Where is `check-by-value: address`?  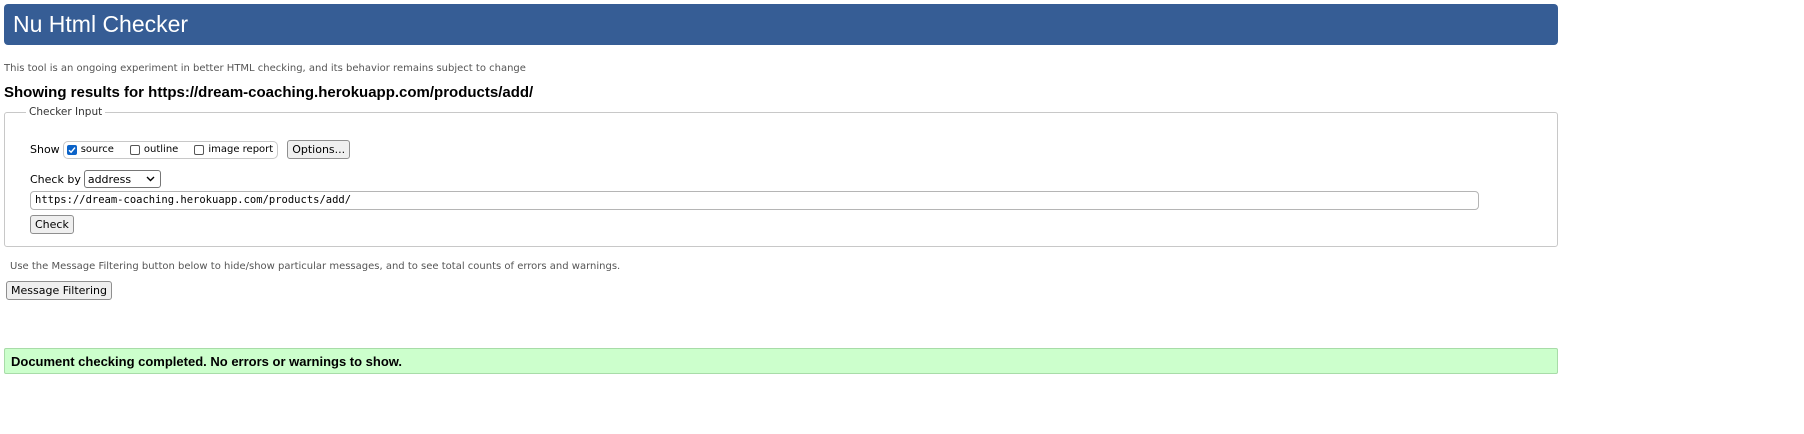
check-by-value: address is located at coordinates (109, 179).